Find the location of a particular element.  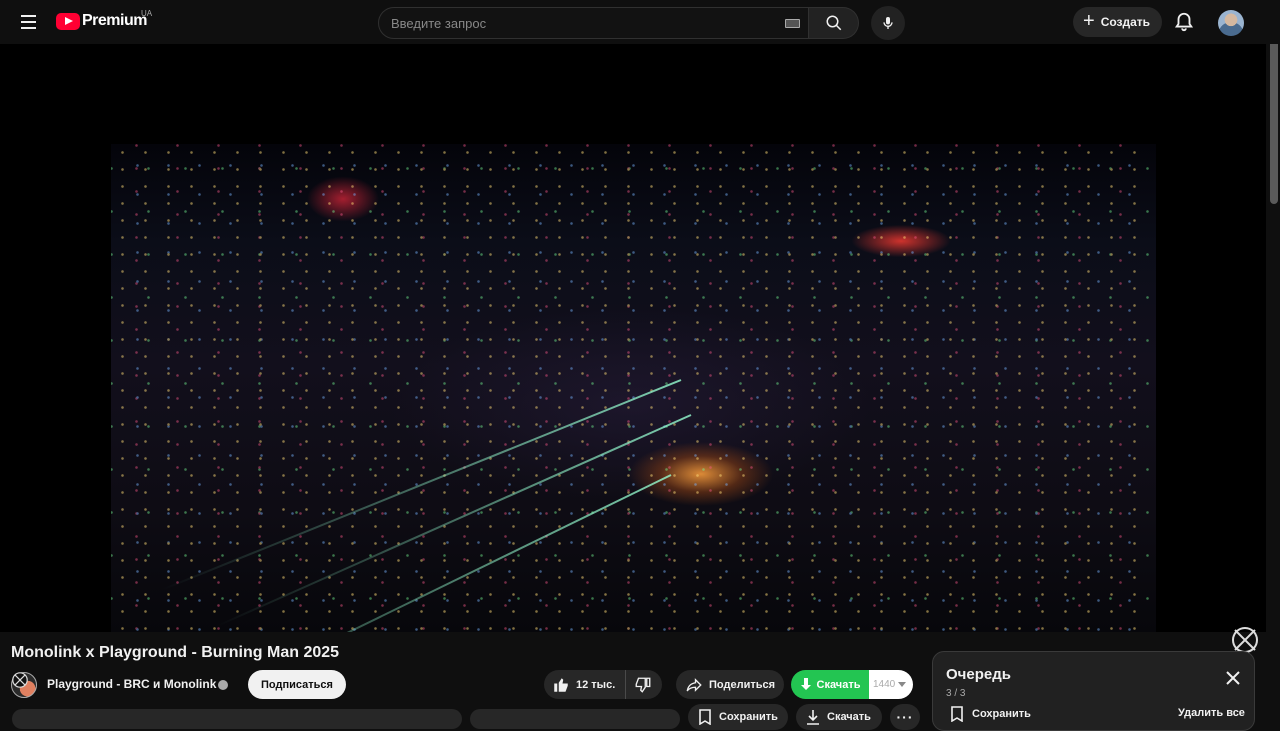

queue-save-label: Сохранить is located at coordinates (1001, 714).